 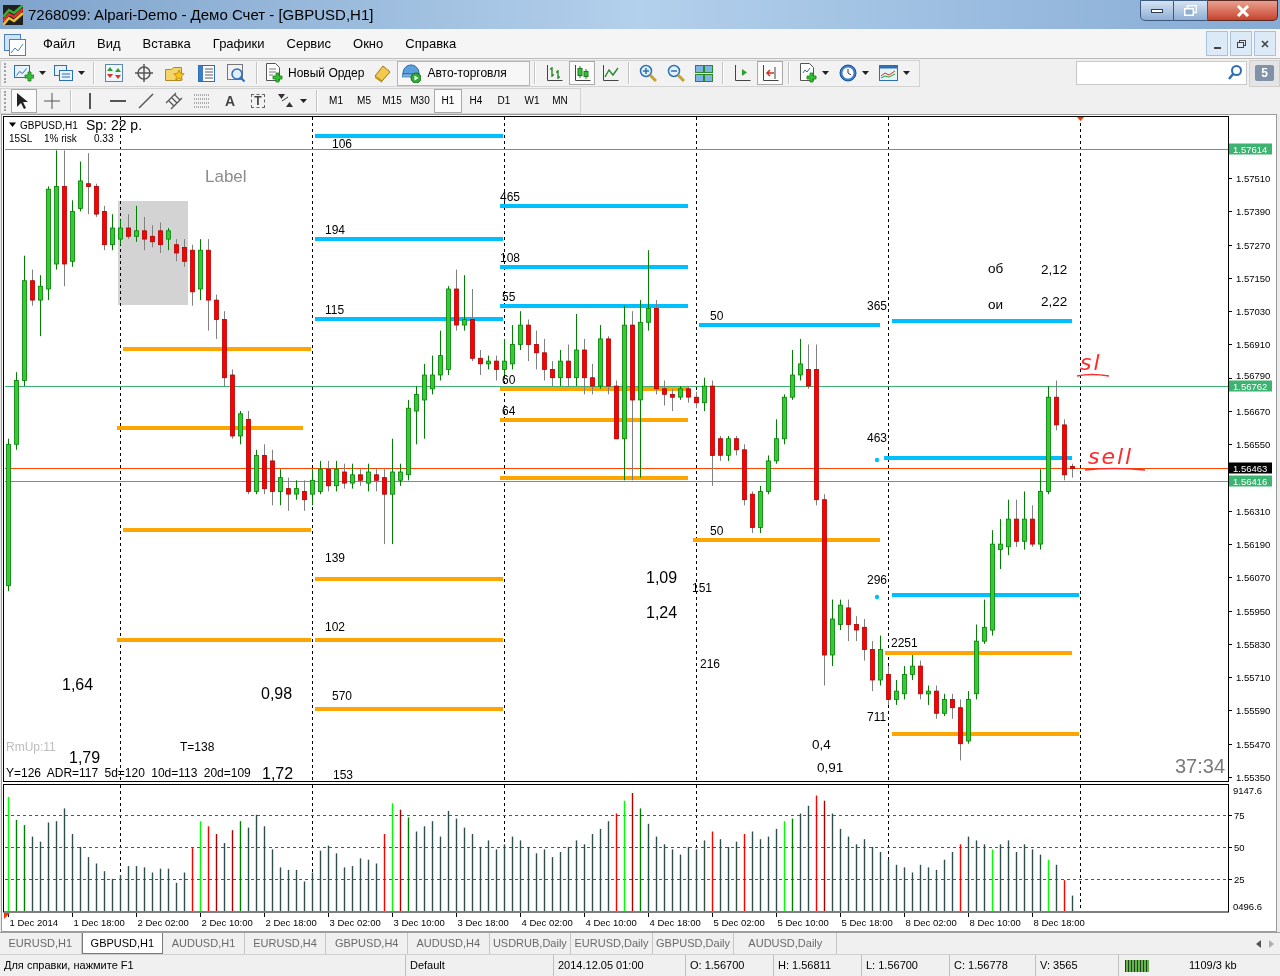 I want to click on menu-item: Вид, so click(x=108, y=43).